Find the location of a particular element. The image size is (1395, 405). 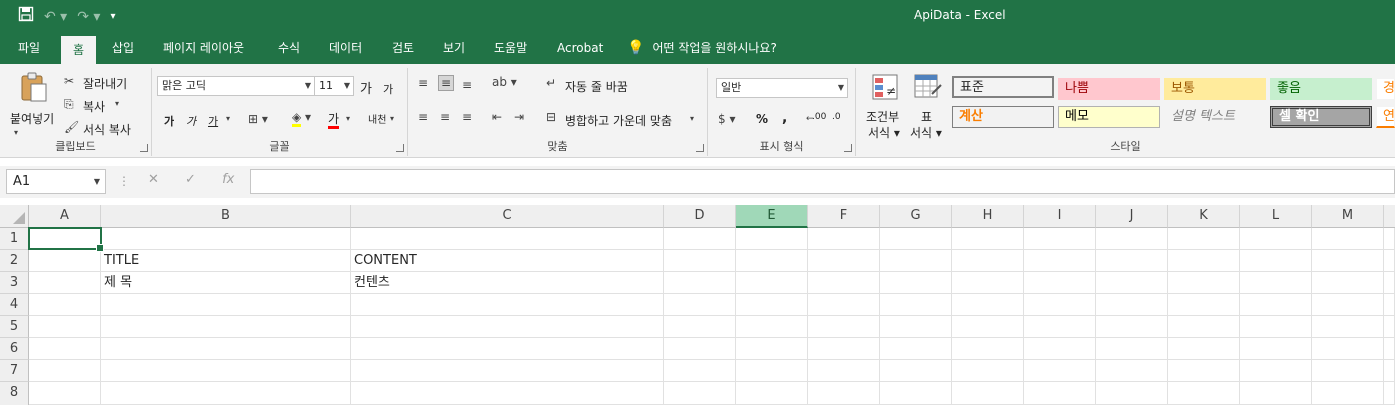

cell-f1 is located at coordinates (844, 239).